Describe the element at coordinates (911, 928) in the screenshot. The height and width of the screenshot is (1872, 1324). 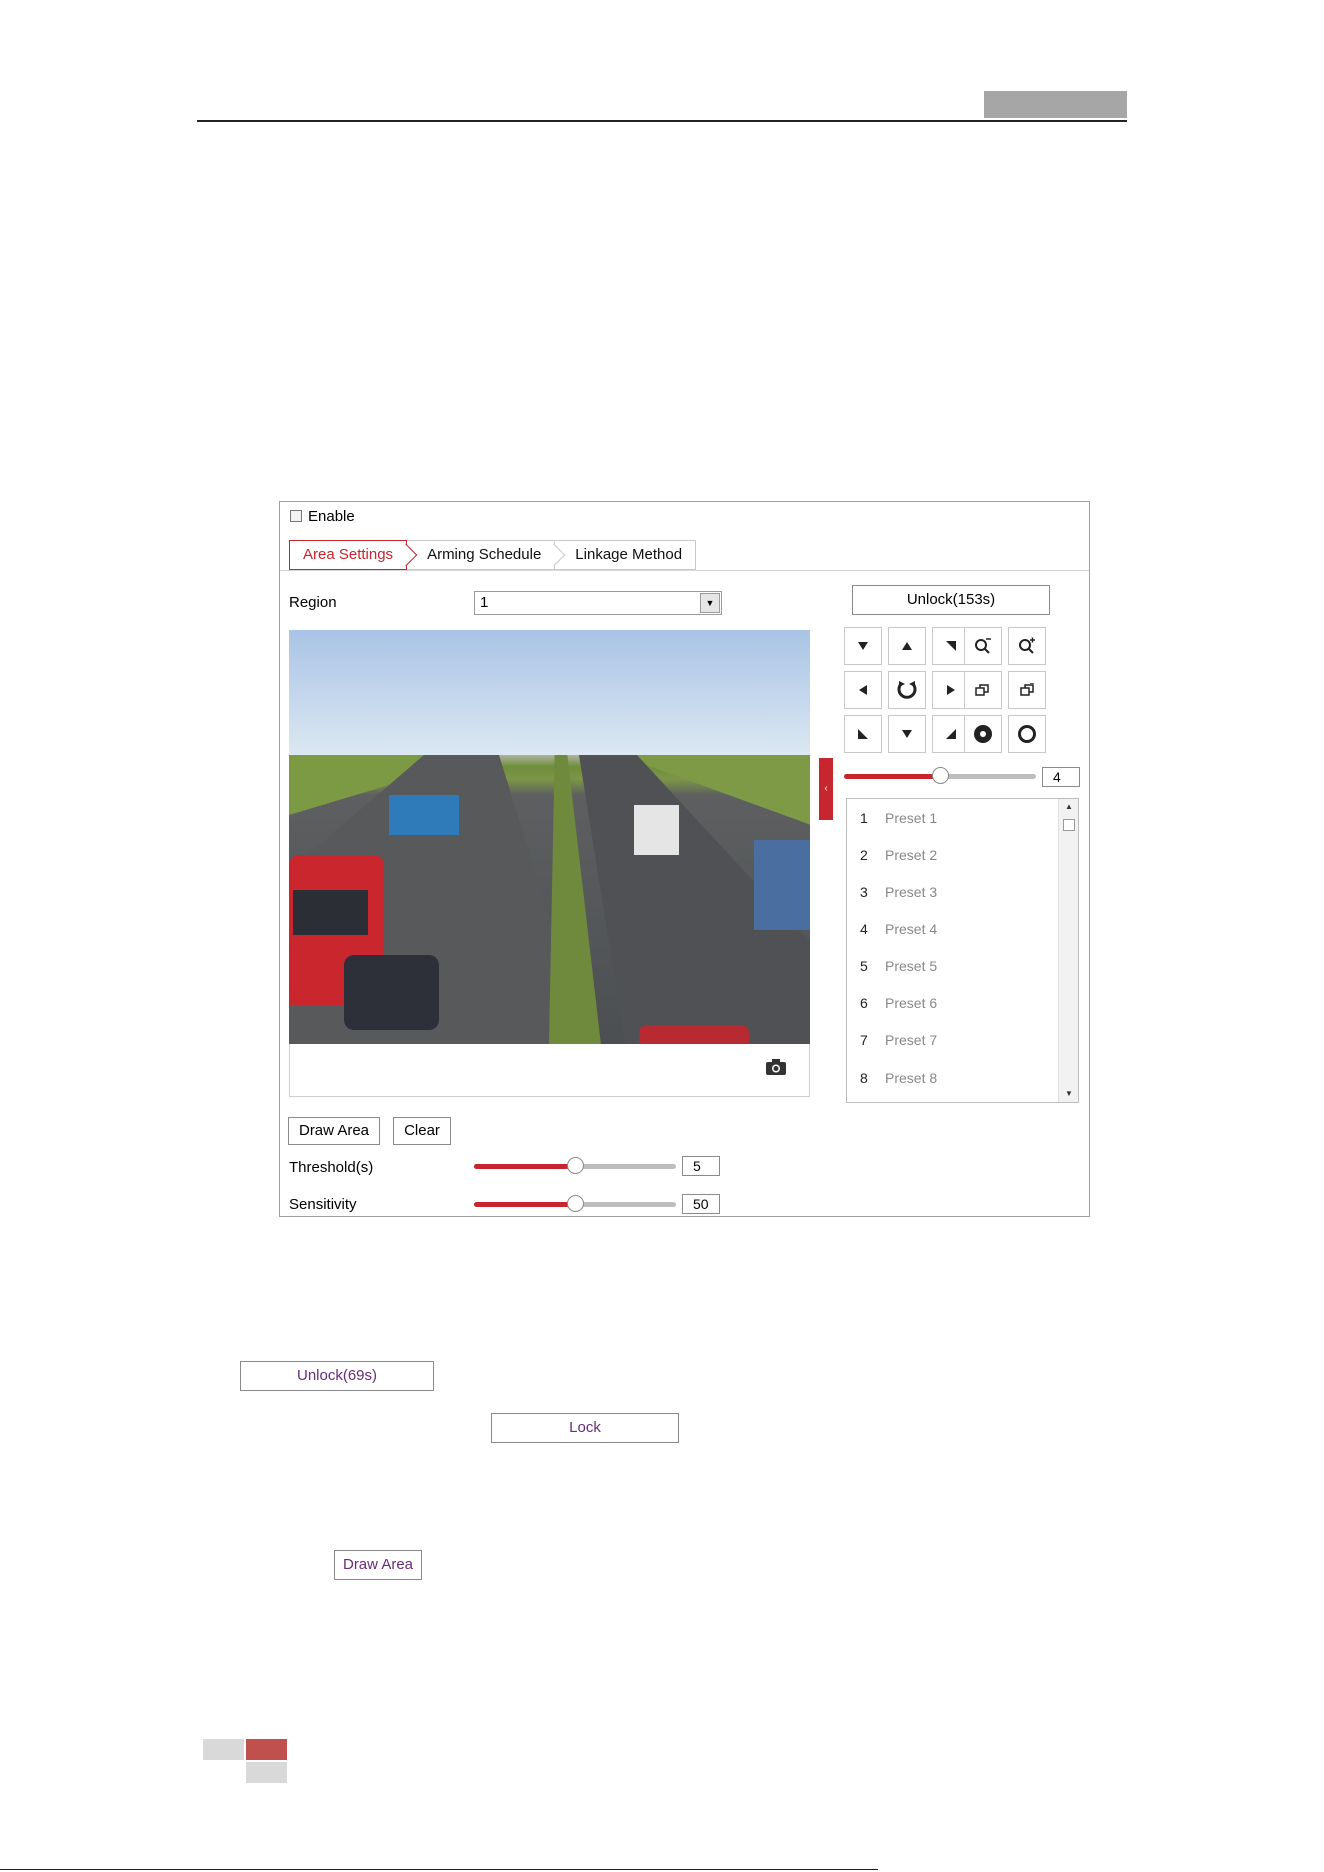
I see `preset-name: Preset 4` at that location.